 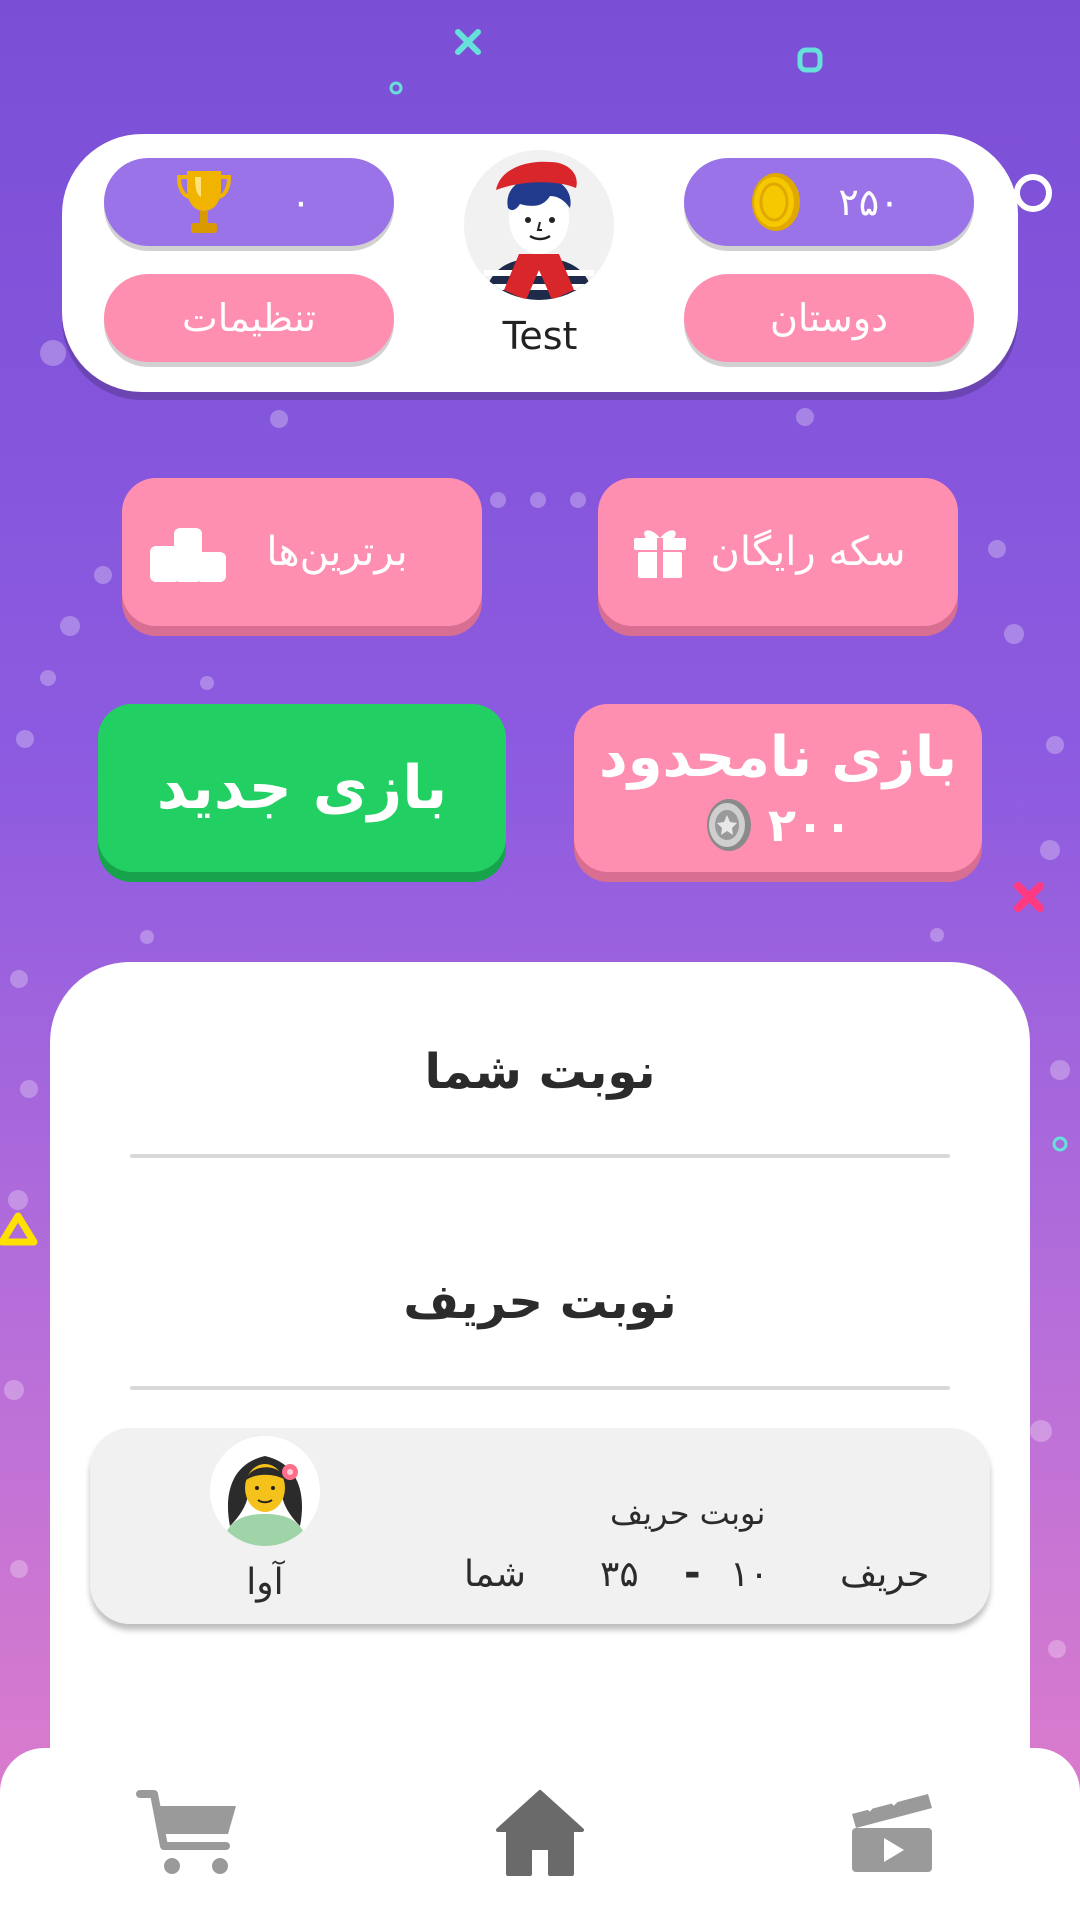 What do you see at coordinates (337, 552) in the screenshot?
I see `leaderboard-label: برترین‌ها` at bounding box center [337, 552].